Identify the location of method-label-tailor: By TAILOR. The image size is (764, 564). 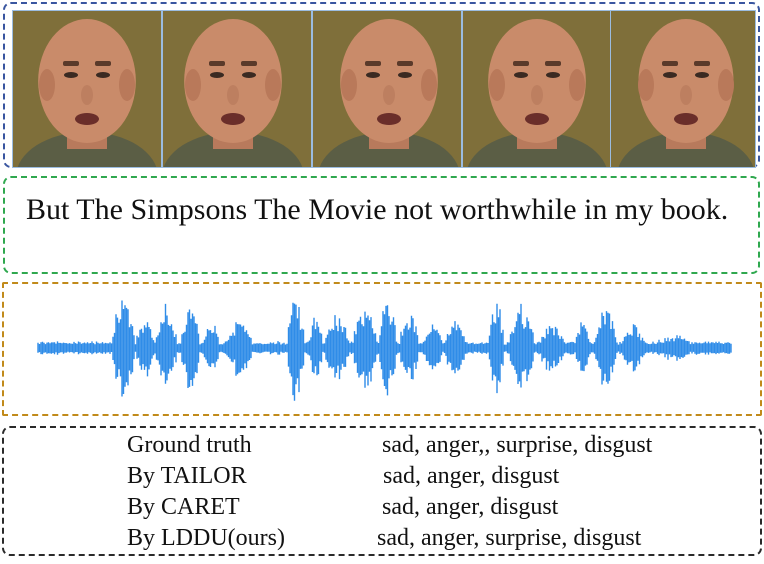
(187, 476).